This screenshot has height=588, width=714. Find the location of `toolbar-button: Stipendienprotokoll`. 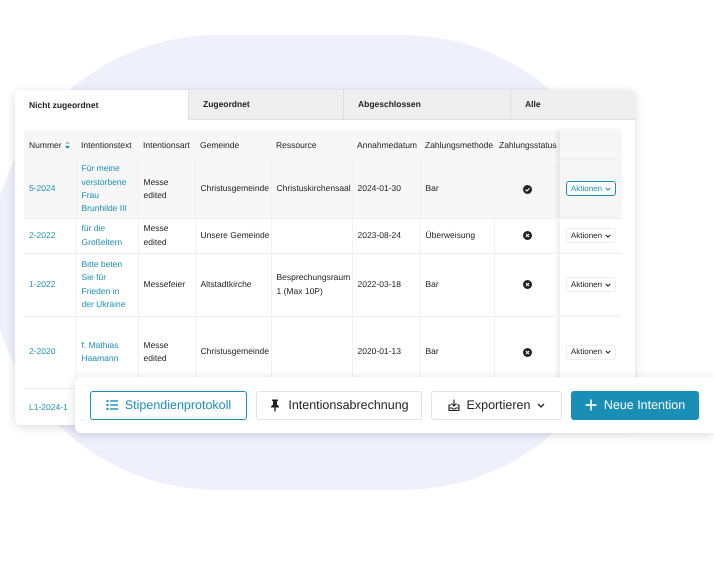

toolbar-button: Stipendienprotokoll is located at coordinates (168, 405).